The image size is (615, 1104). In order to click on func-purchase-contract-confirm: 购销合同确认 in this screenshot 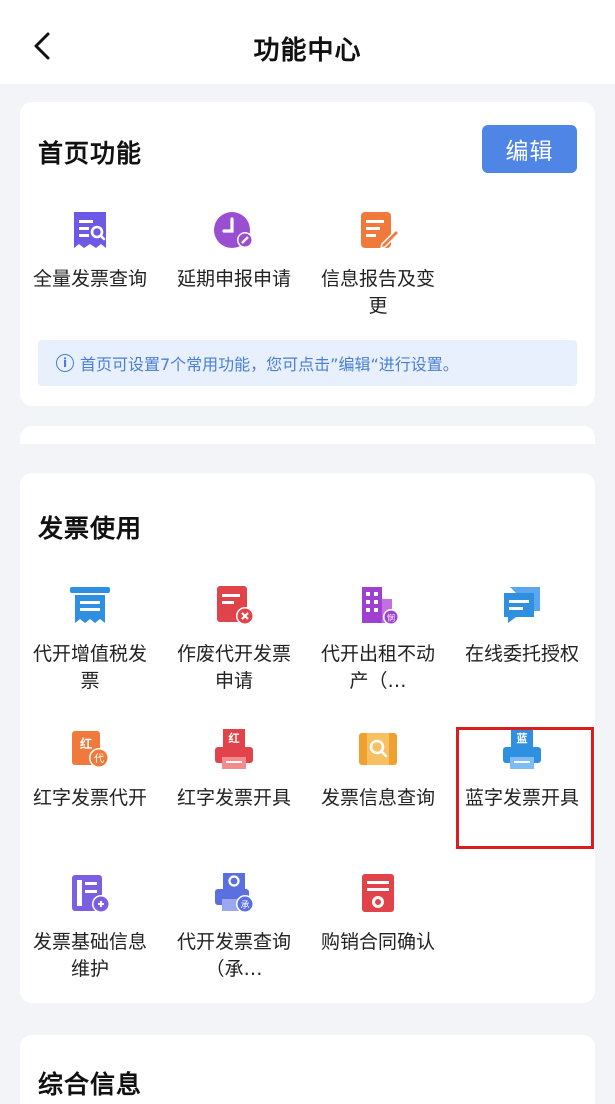, I will do `click(378, 913)`.